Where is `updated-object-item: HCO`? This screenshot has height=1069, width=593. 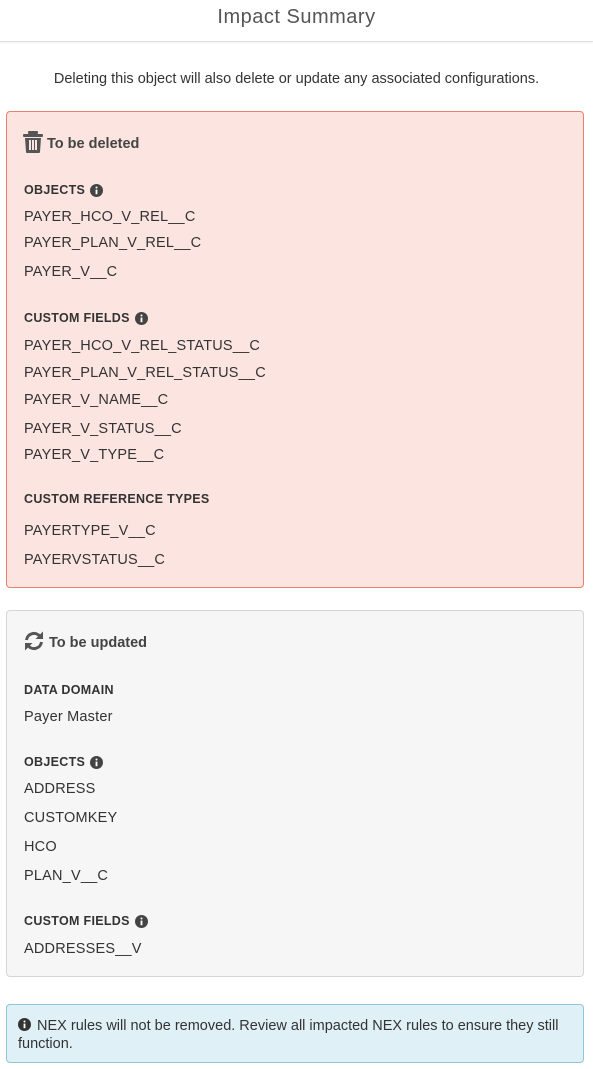 updated-object-item: HCO is located at coordinates (40, 847).